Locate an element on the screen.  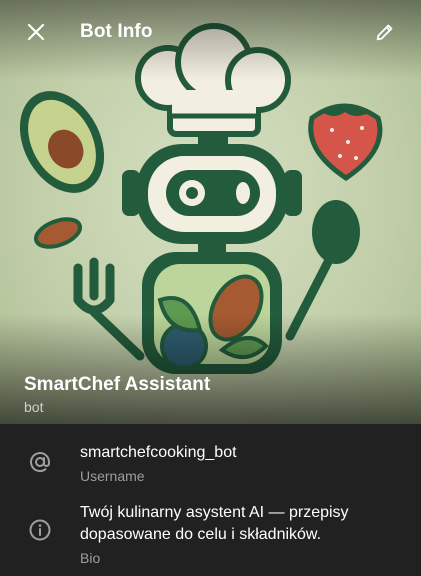
page-title: Bot Info is located at coordinates (116, 31).